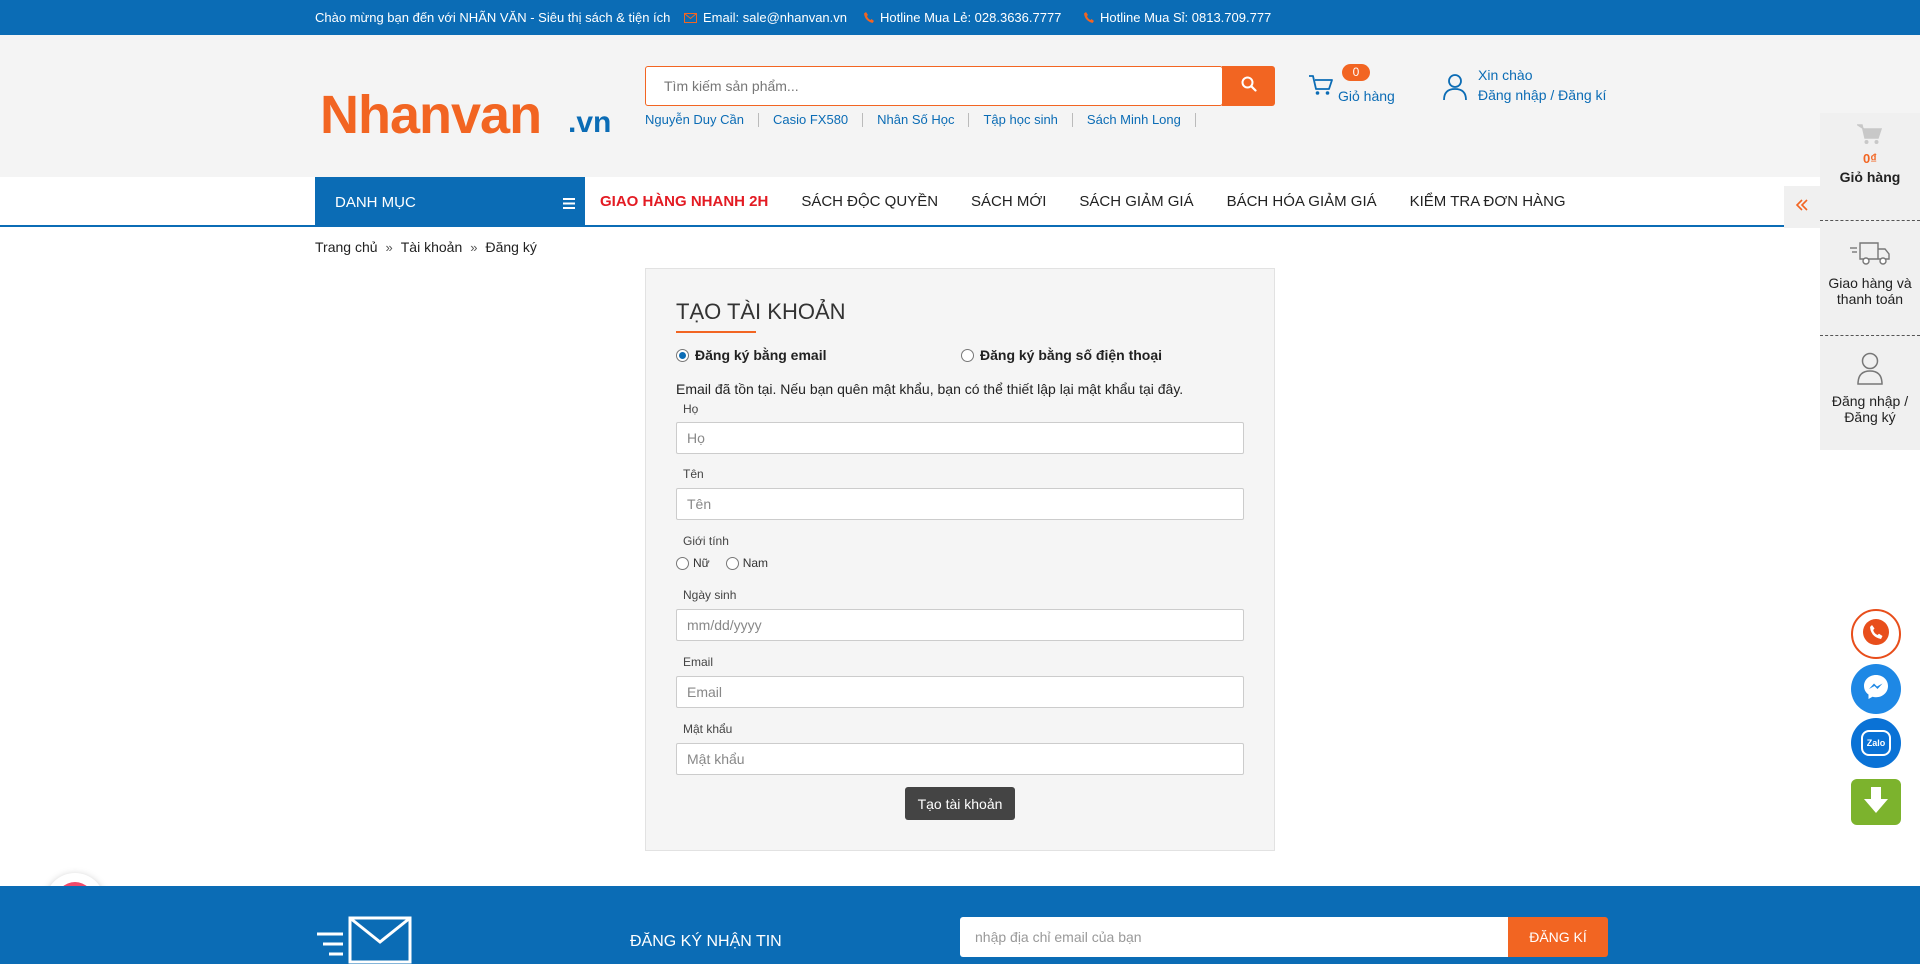 The height and width of the screenshot is (964, 1920). Describe the element at coordinates (716, 759) in the screenshot. I see `password-placeholder: Mật khẩu` at that location.